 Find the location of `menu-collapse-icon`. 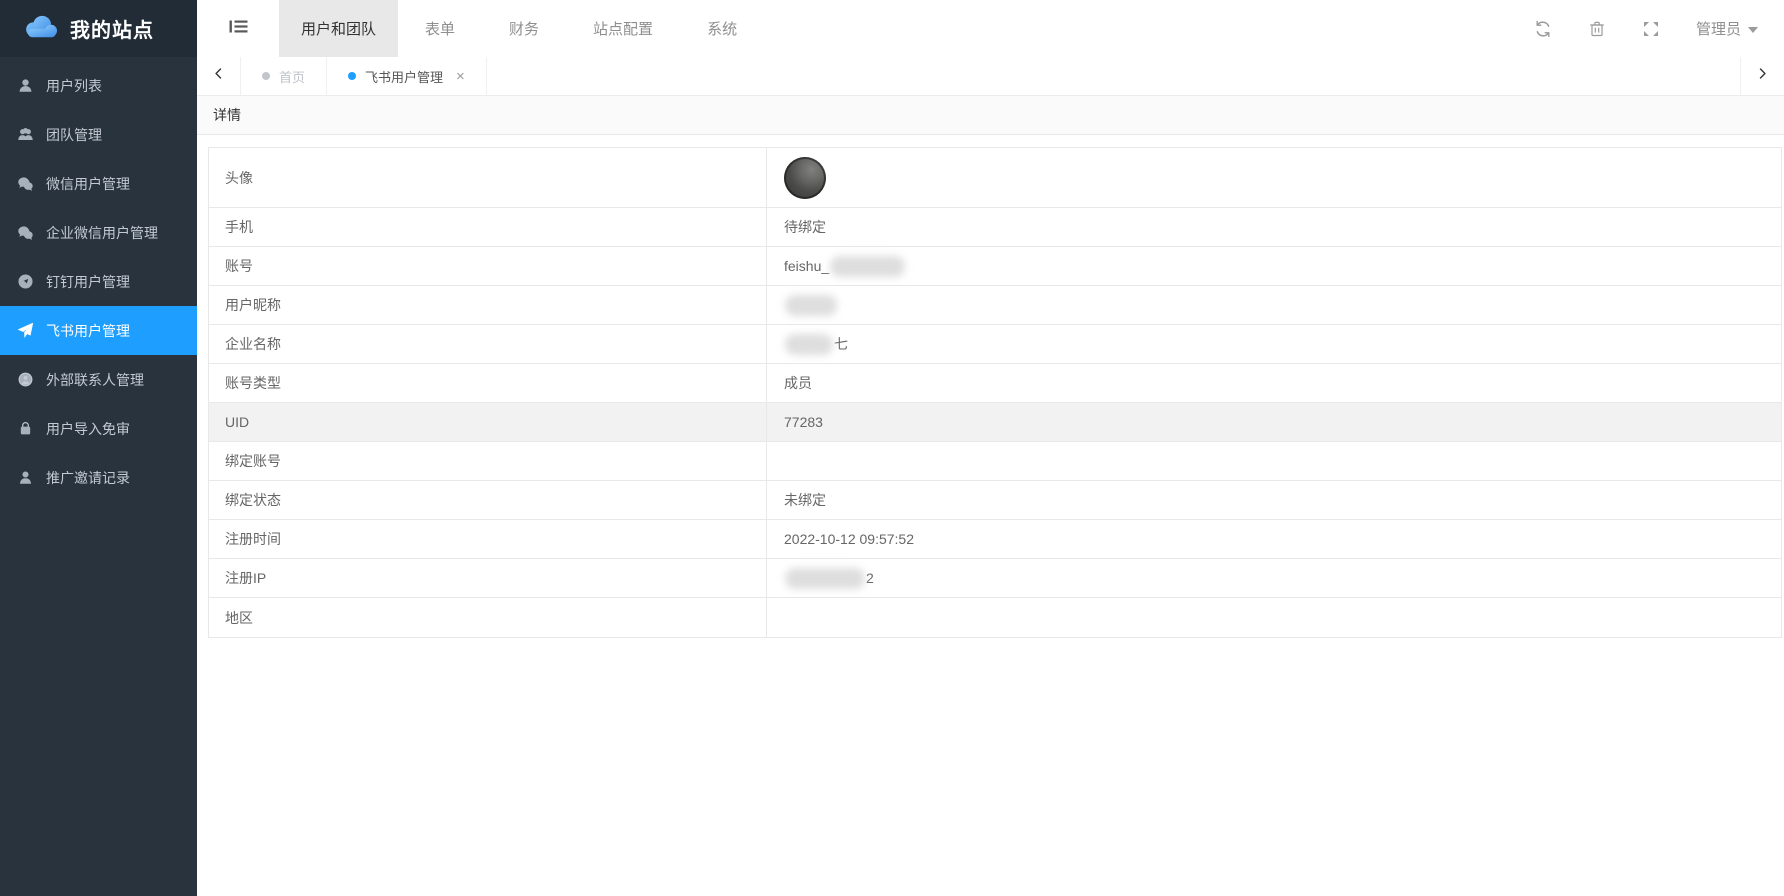

menu-collapse-icon is located at coordinates (238, 29).